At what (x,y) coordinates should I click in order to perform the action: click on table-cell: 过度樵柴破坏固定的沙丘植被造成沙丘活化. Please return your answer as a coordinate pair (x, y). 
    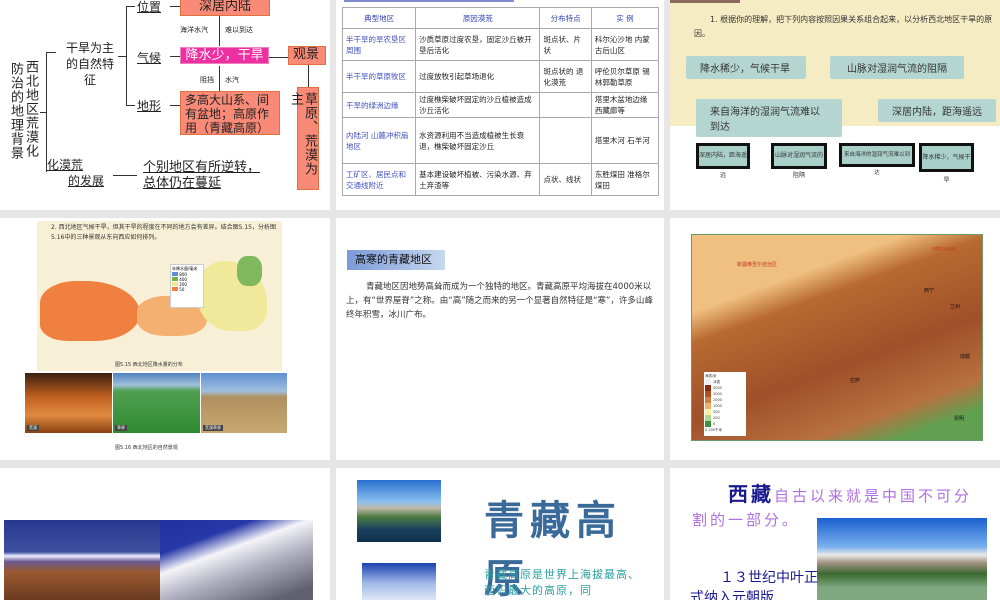
    Looking at the image, I should click on (478, 105).